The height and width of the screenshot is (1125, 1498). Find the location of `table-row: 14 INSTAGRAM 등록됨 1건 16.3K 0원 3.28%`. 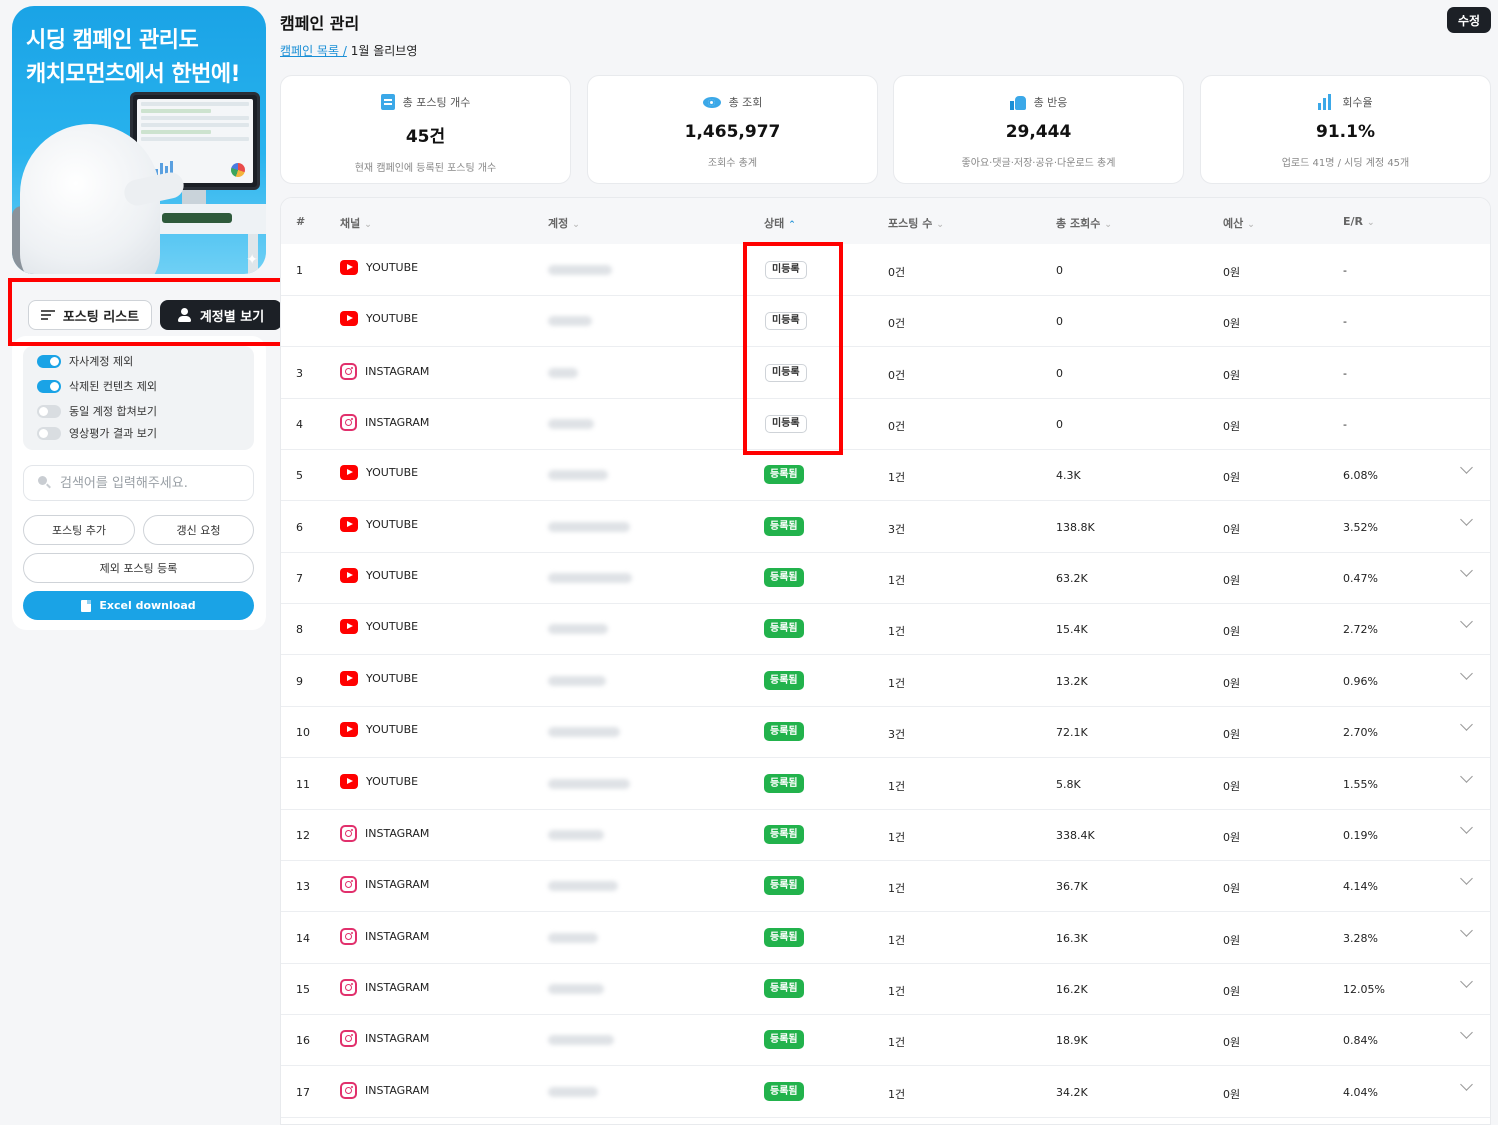

table-row: 14 INSTAGRAM 등록됨 1건 16.3K 0원 3.28% is located at coordinates (885, 938).